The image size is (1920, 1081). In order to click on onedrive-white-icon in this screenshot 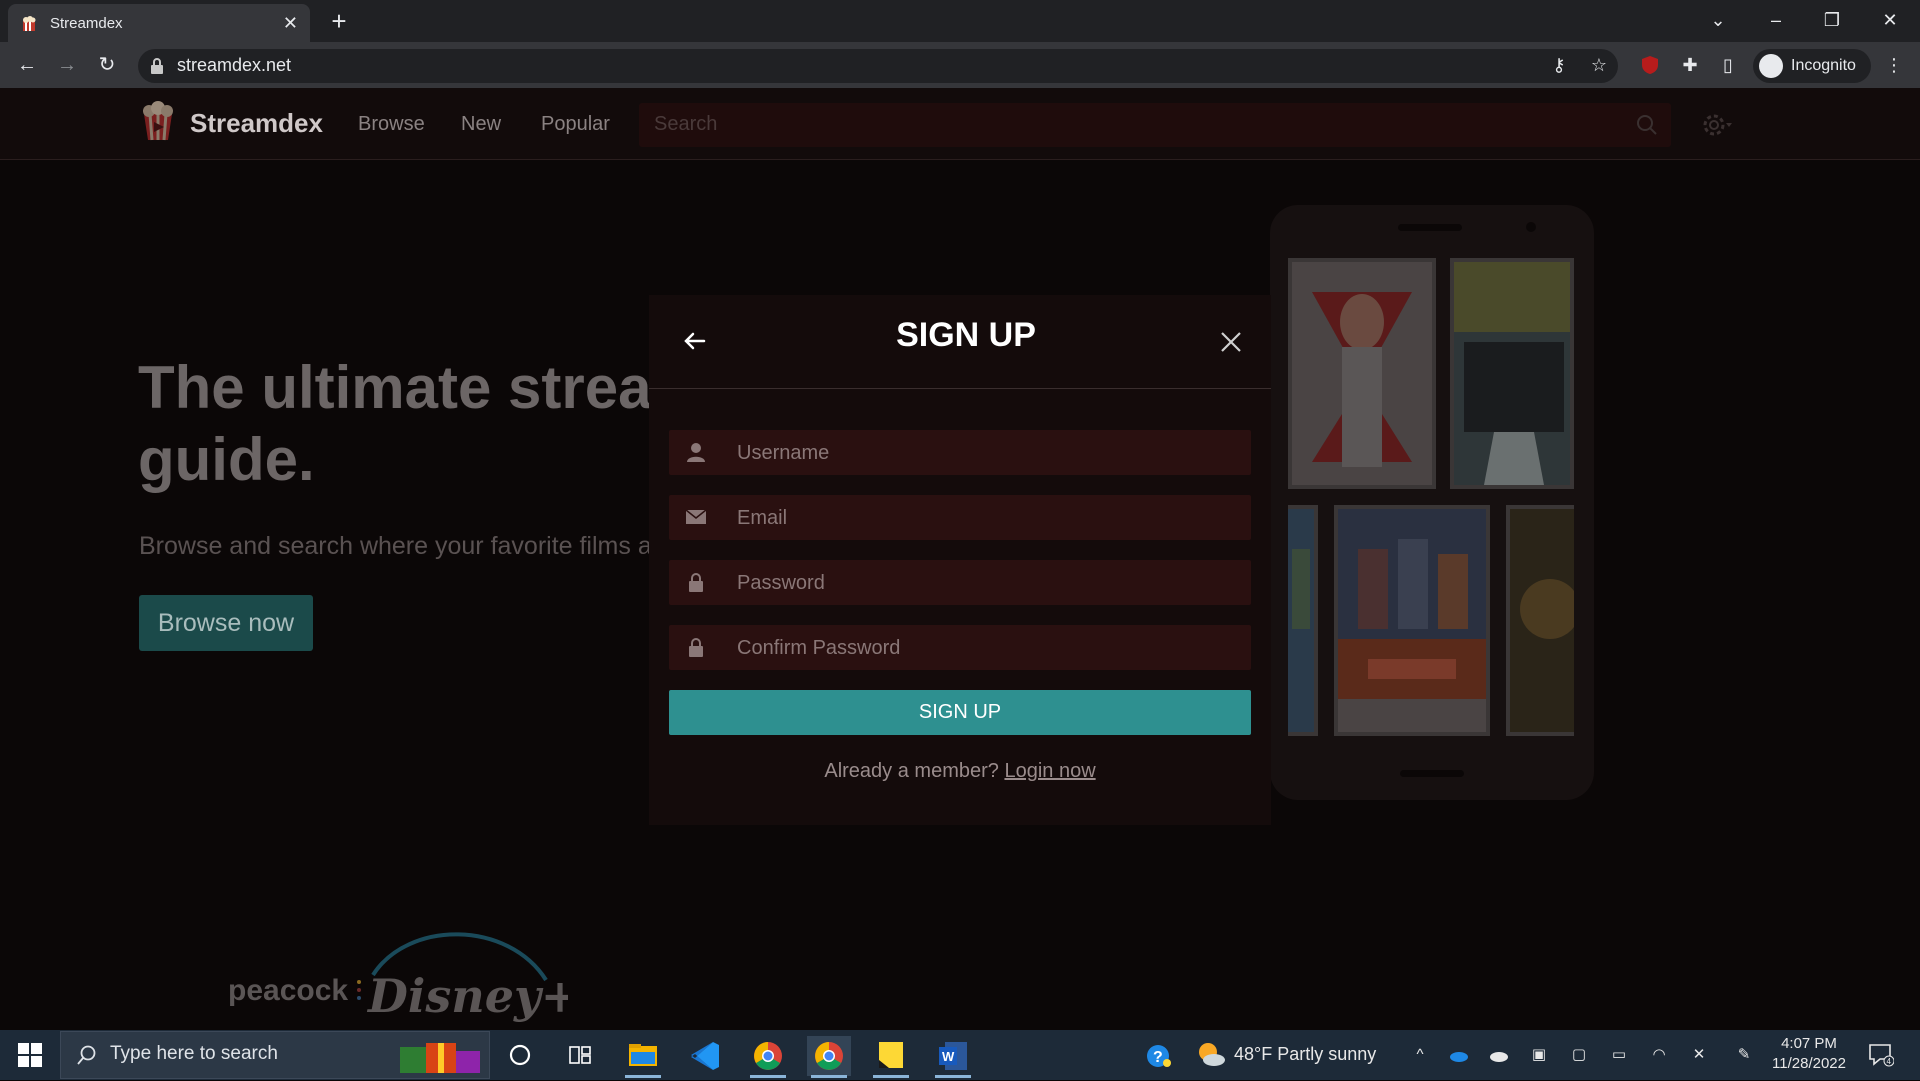, I will do `click(1499, 1055)`.